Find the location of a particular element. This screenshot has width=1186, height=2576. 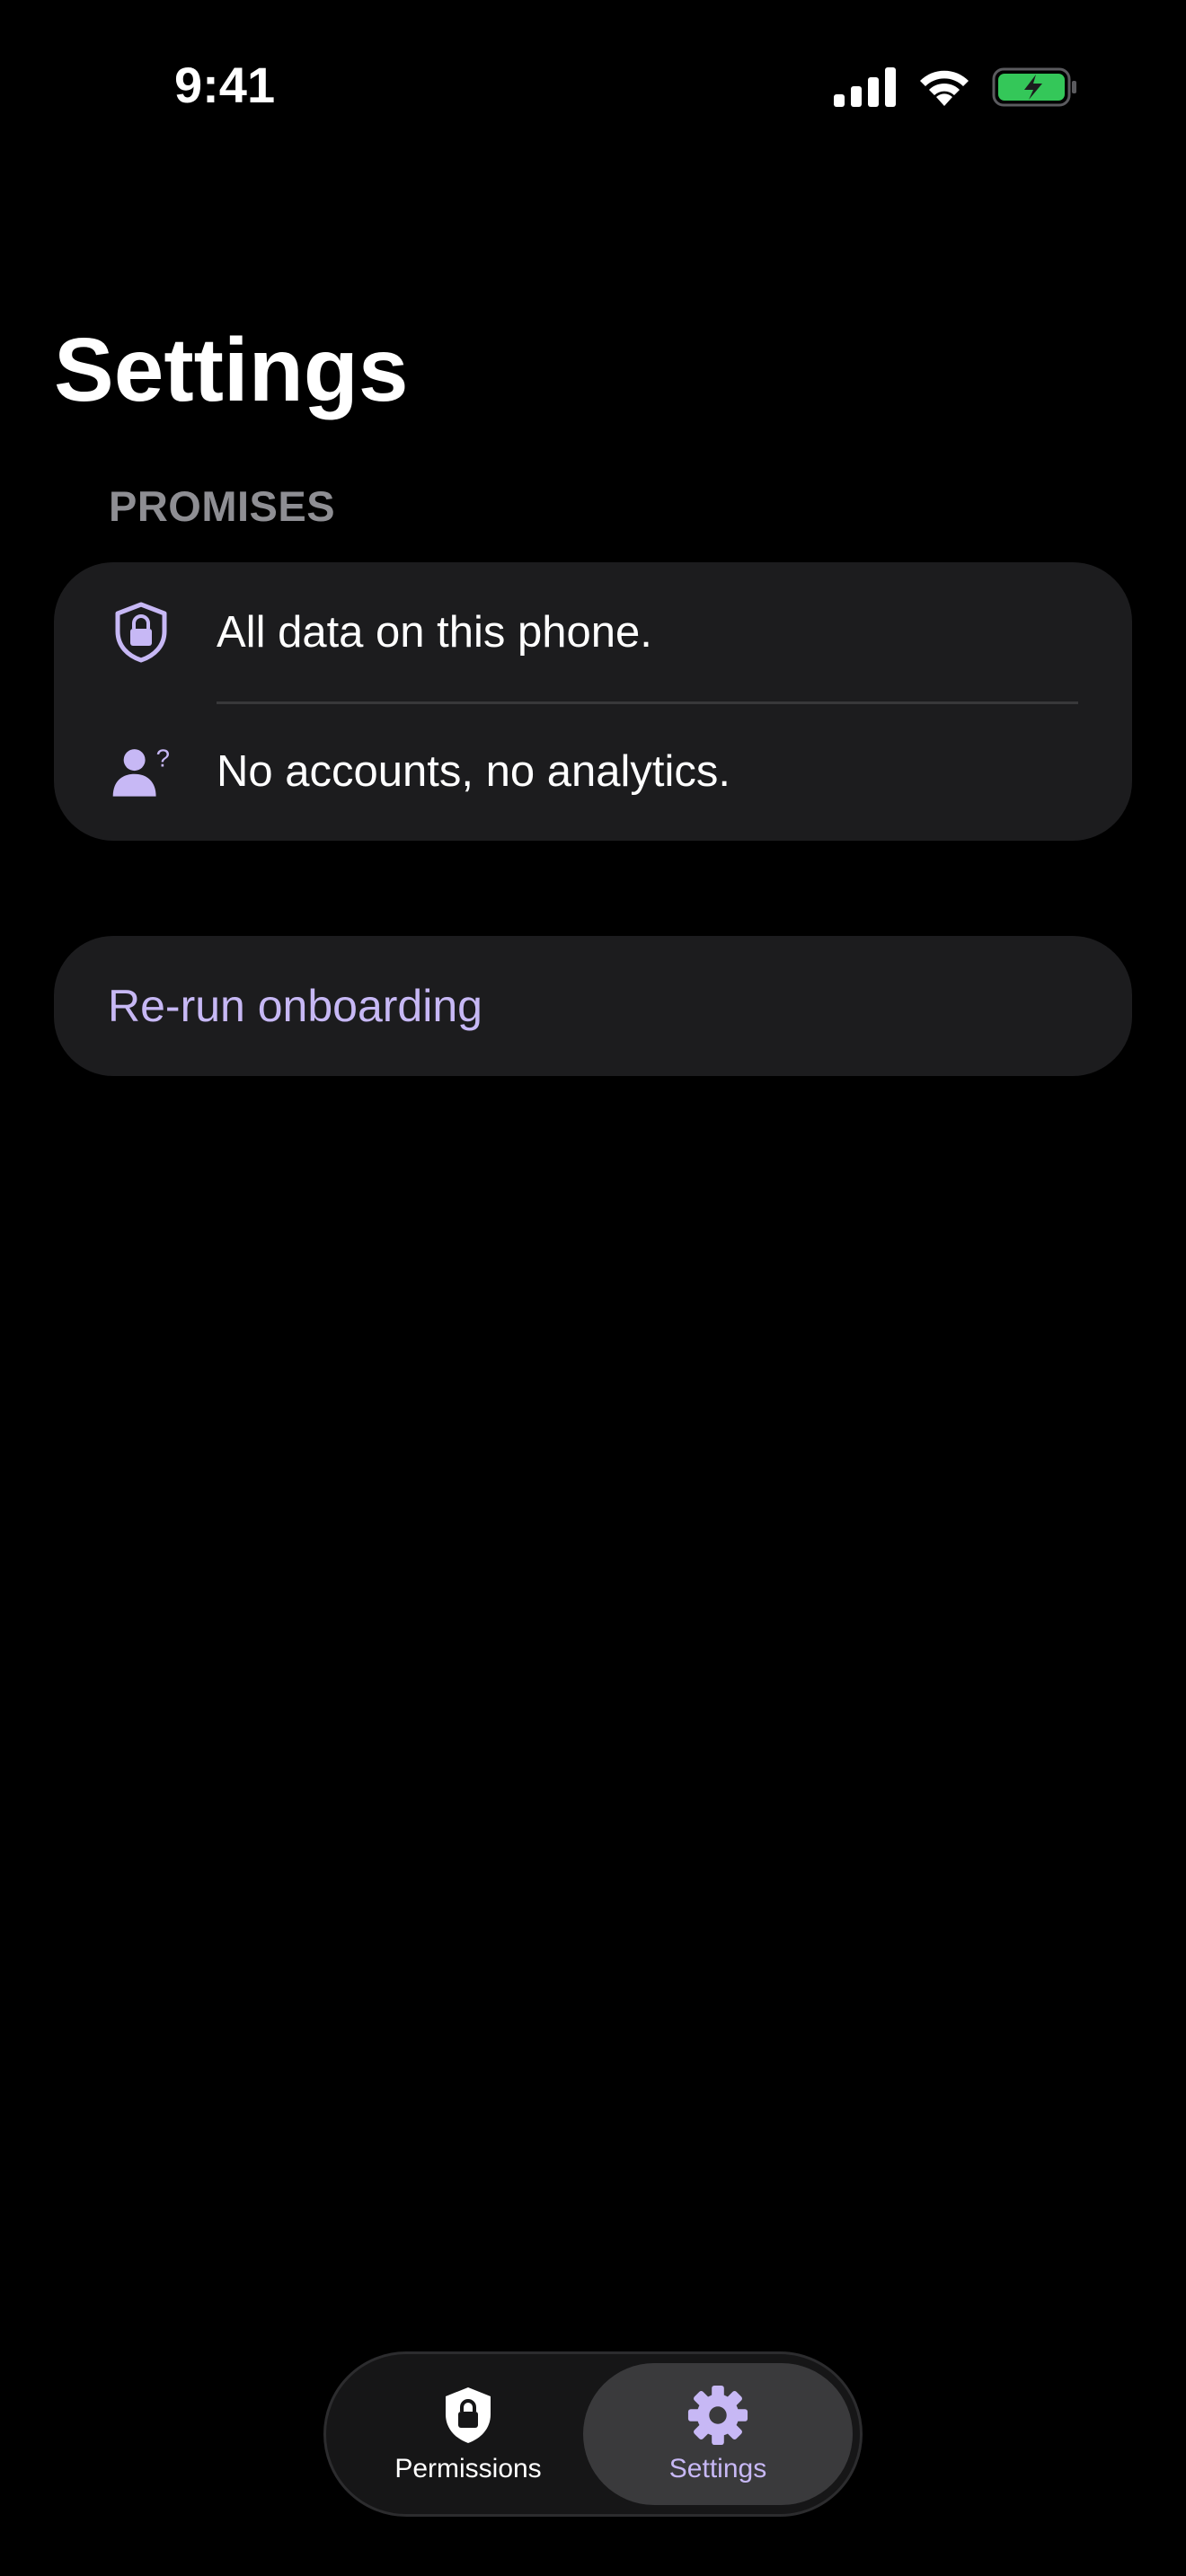

status-bar: 9:41 is located at coordinates (593, 85).